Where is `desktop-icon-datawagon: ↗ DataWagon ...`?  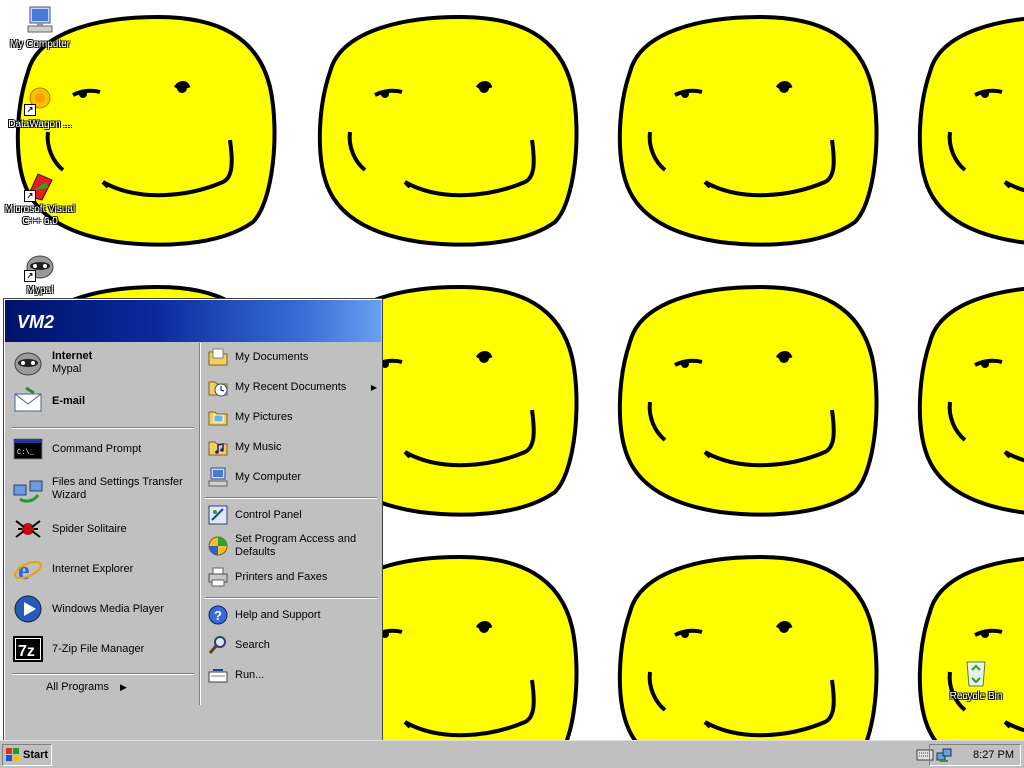
desktop-icon-datawagon: ↗ DataWagon ... is located at coordinates (40, 107).